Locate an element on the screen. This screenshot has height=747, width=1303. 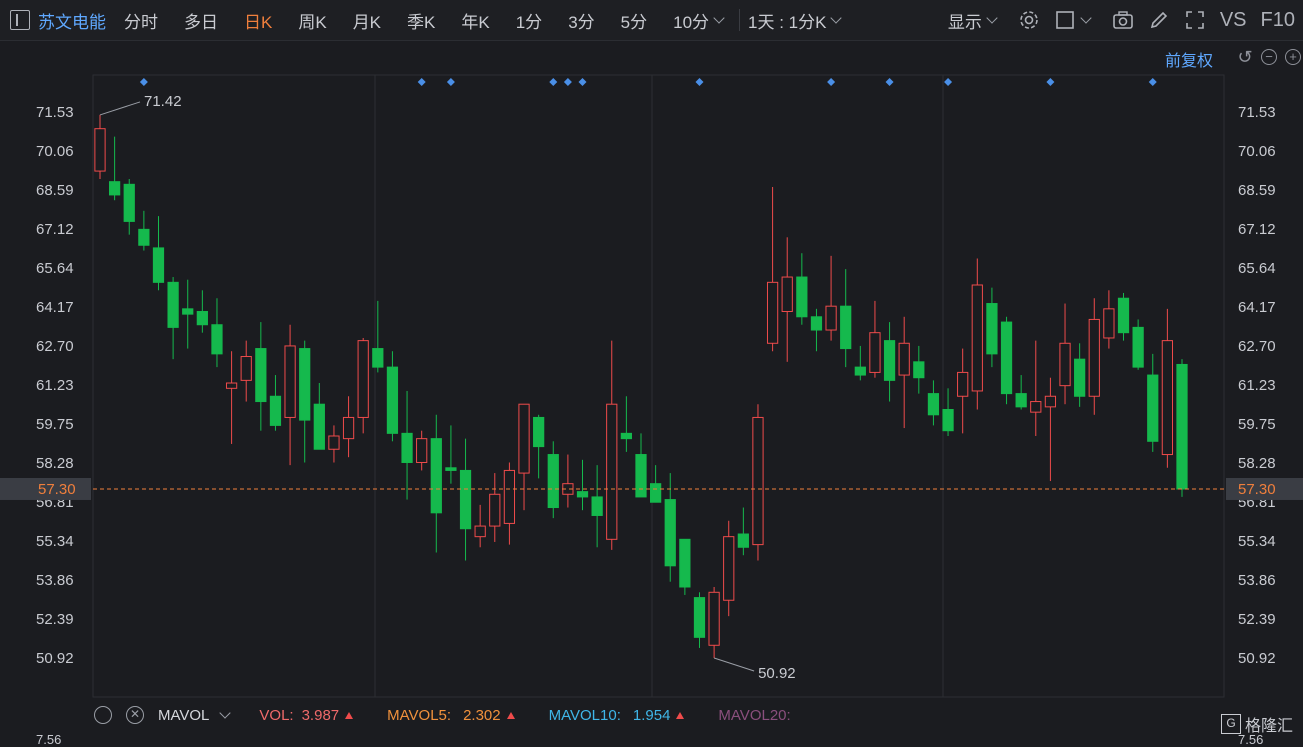
price-tick-left-4: 65.64 is located at coordinates (55, 268).